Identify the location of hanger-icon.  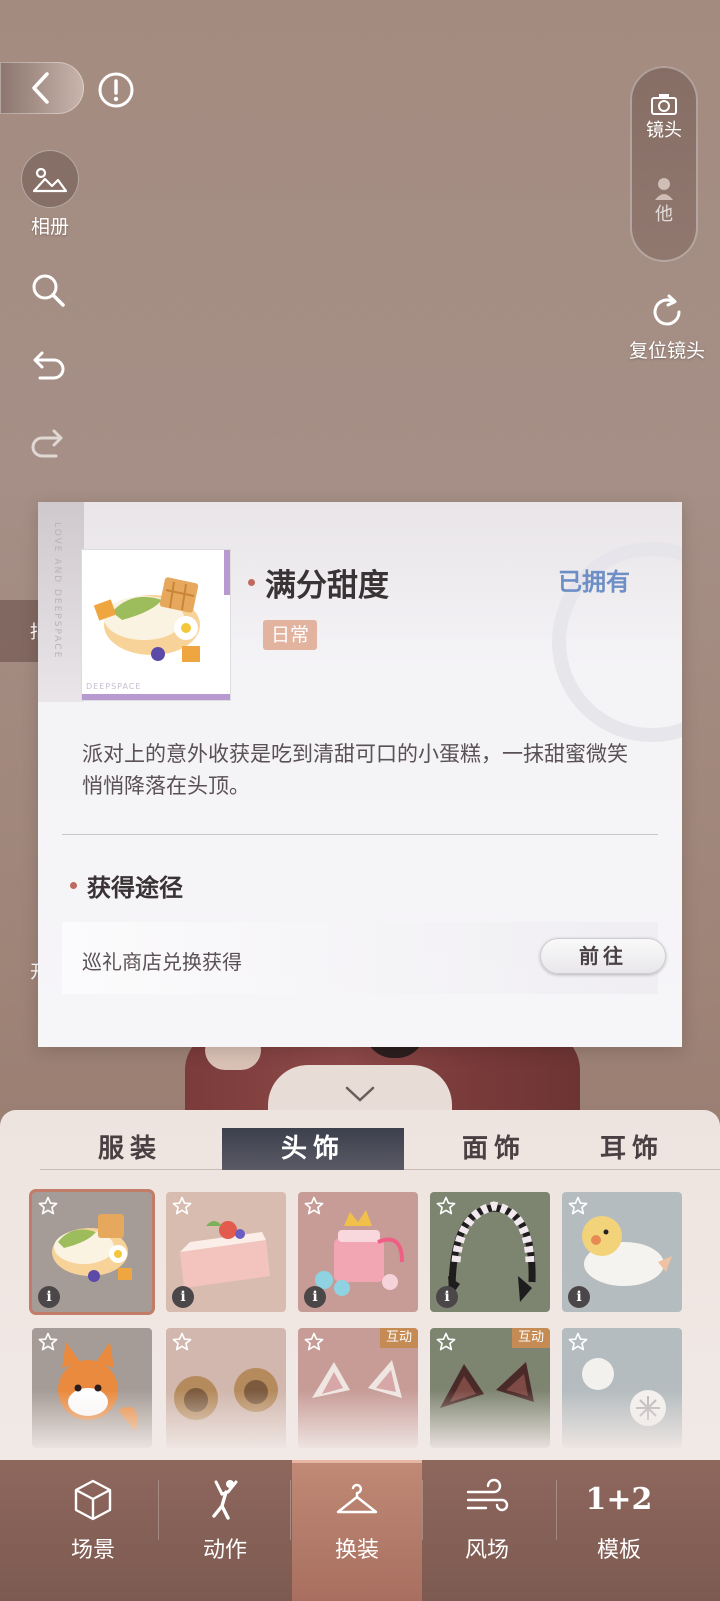
(357, 1498).